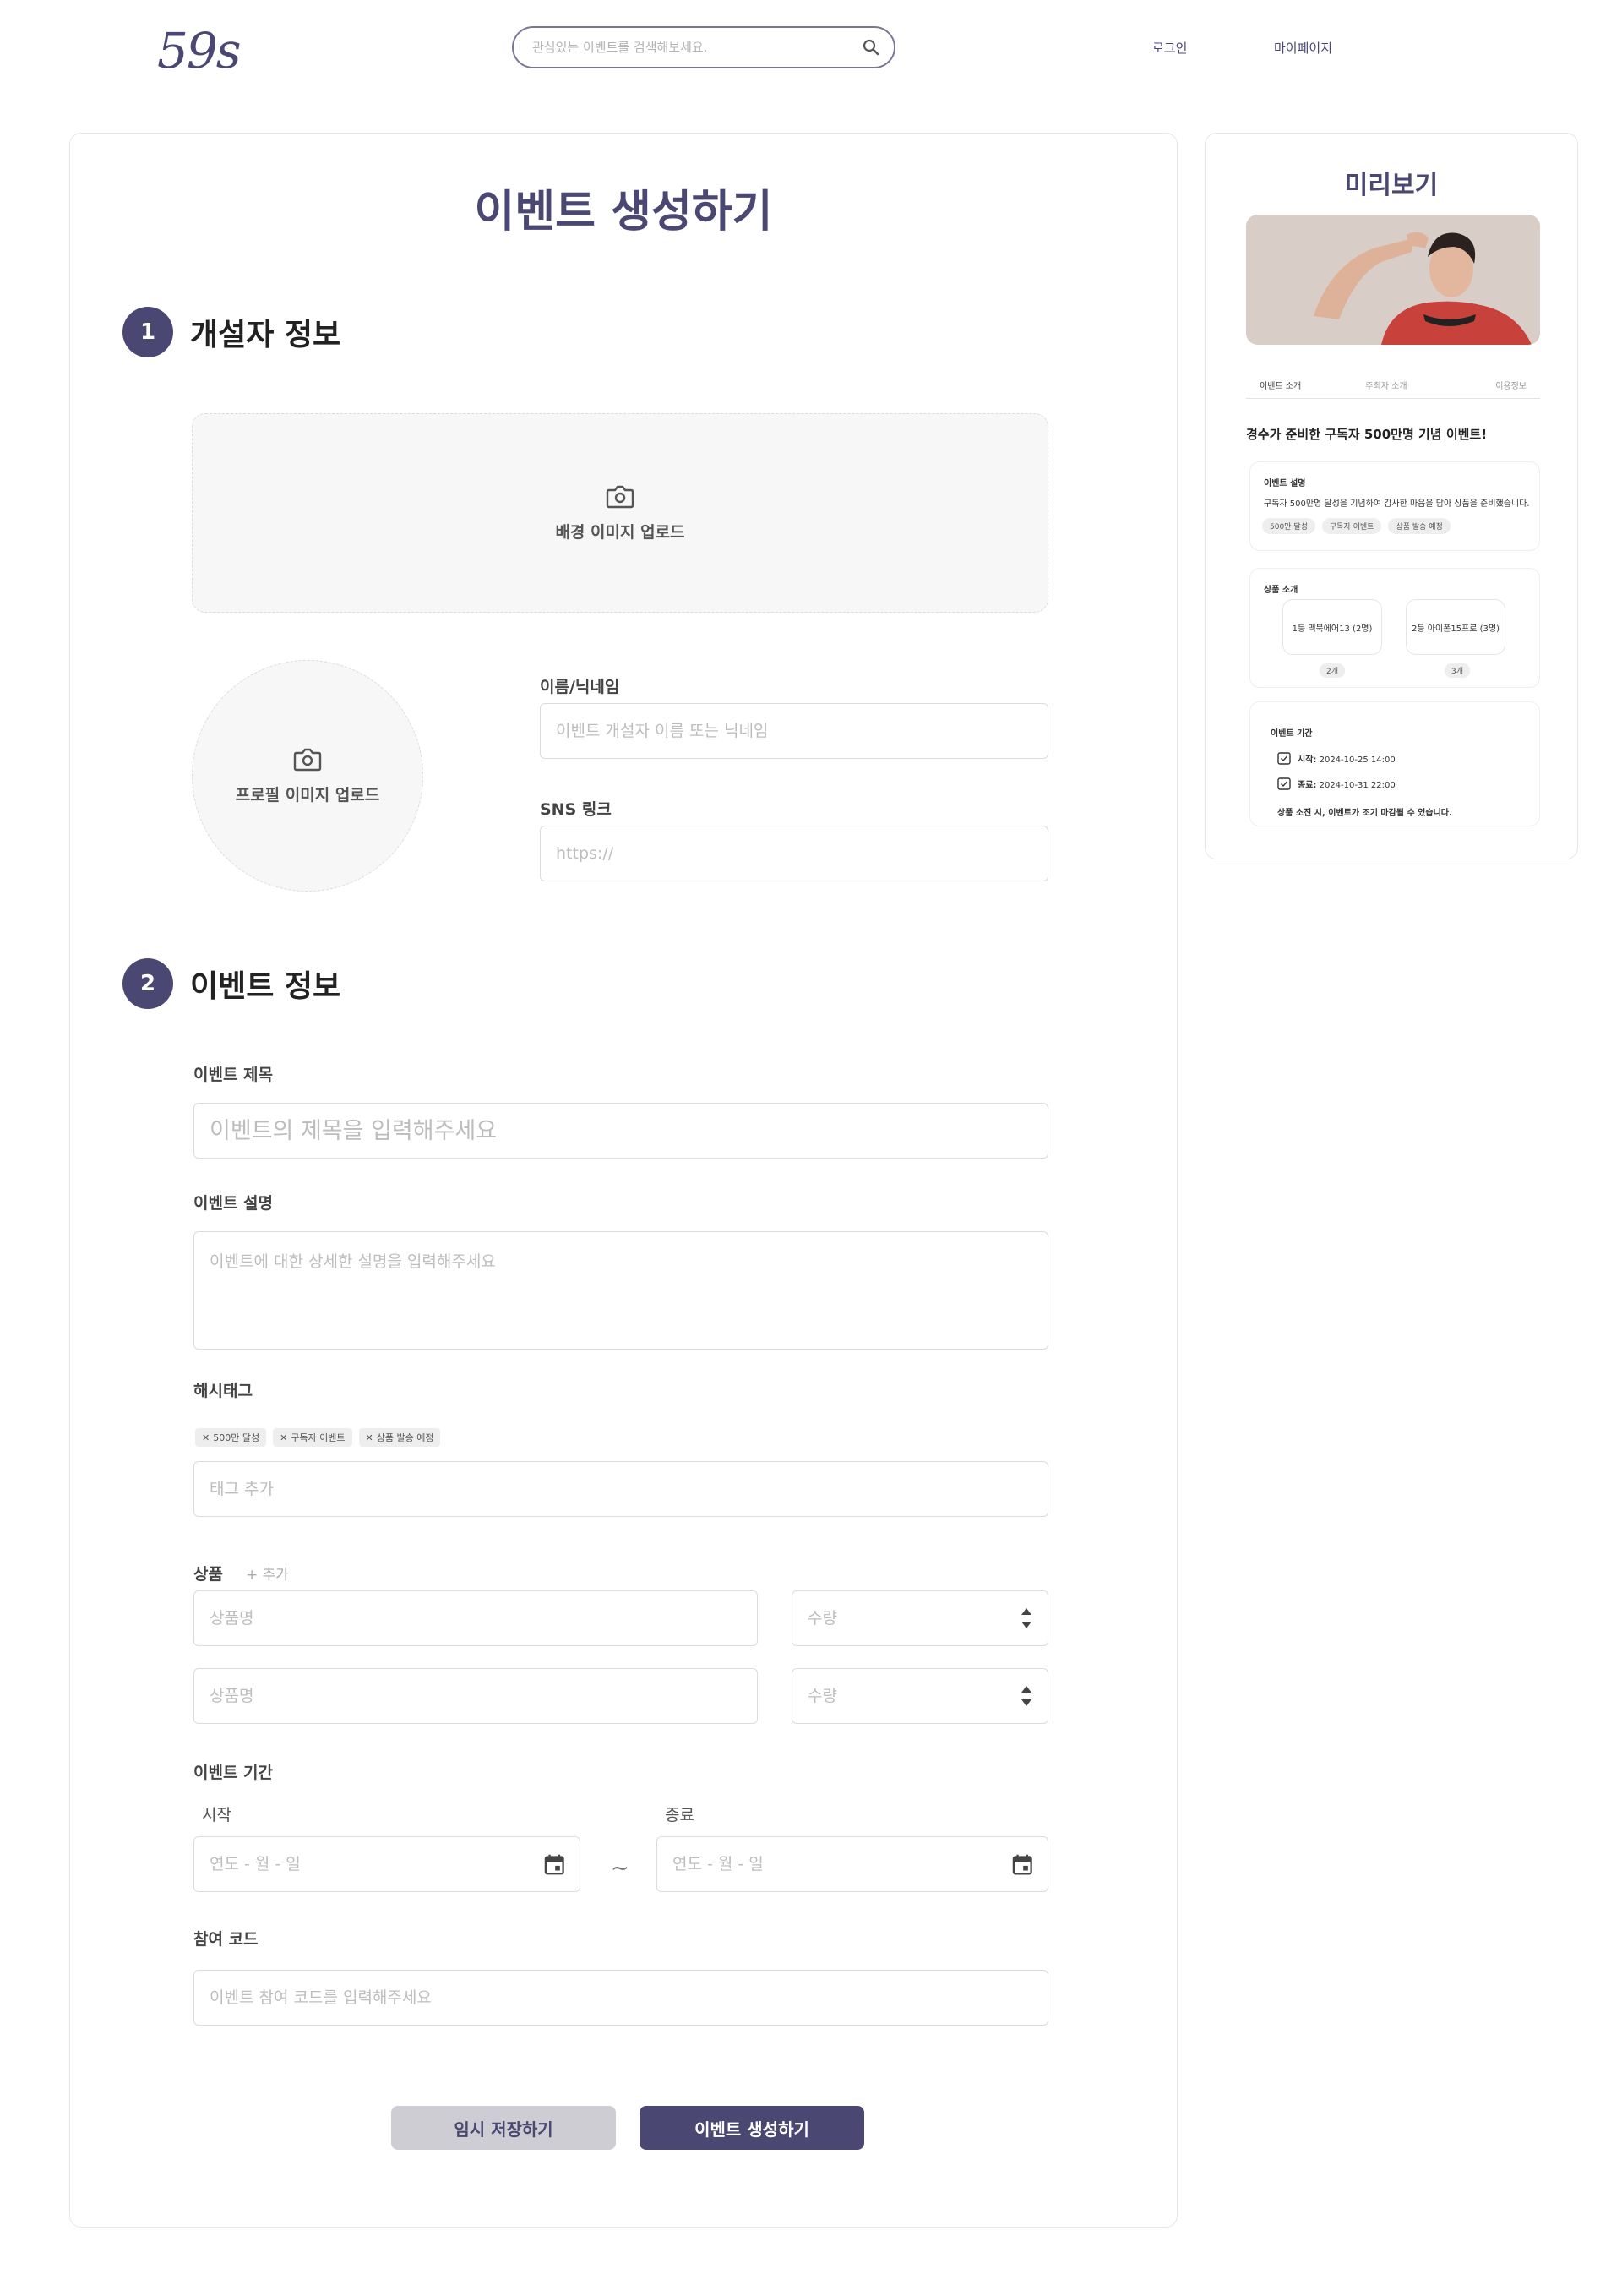  I want to click on preview-tag-list: 500만 달성 구독자 이벤트 상품 발송 예정, so click(1357, 526).